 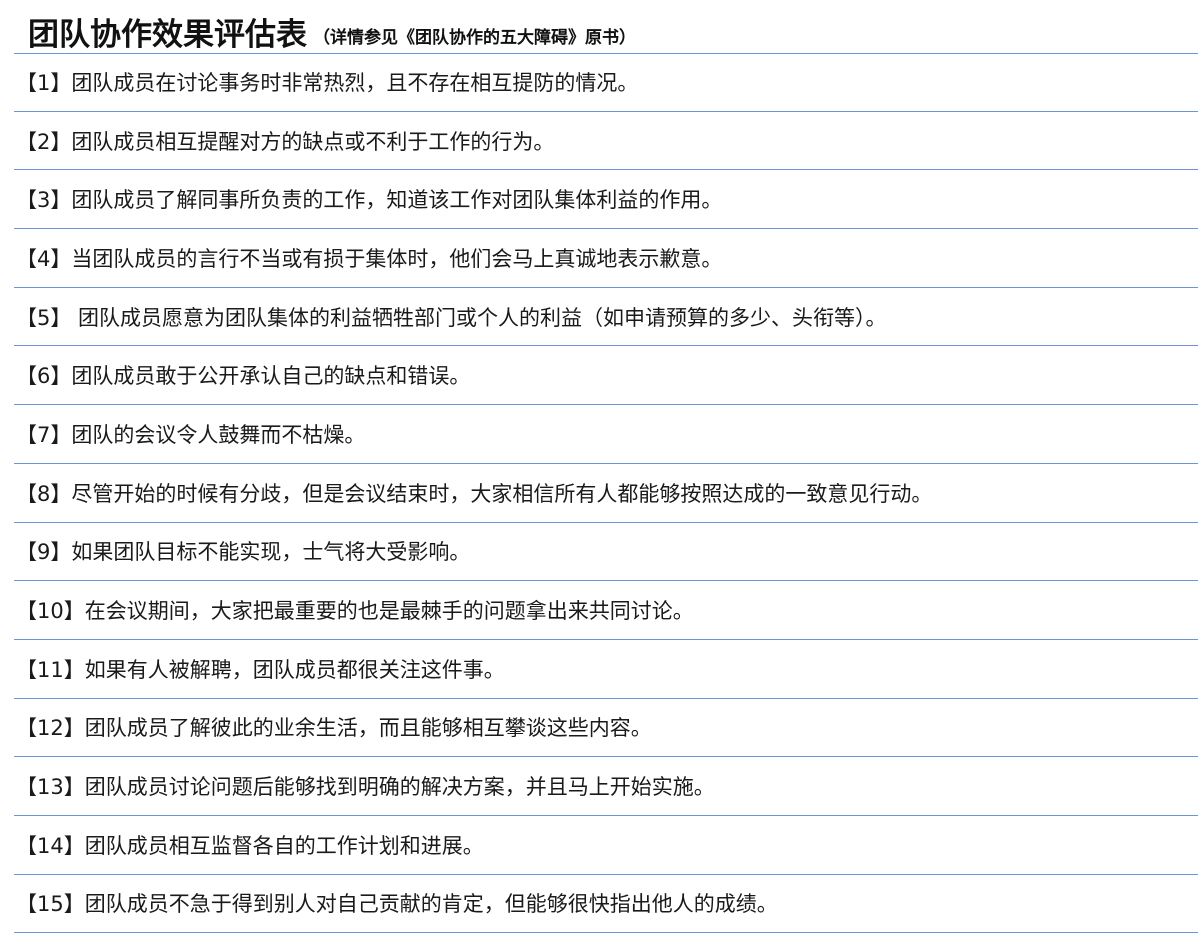 I want to click on item-number: 【7】, so click(x=44, y=434).